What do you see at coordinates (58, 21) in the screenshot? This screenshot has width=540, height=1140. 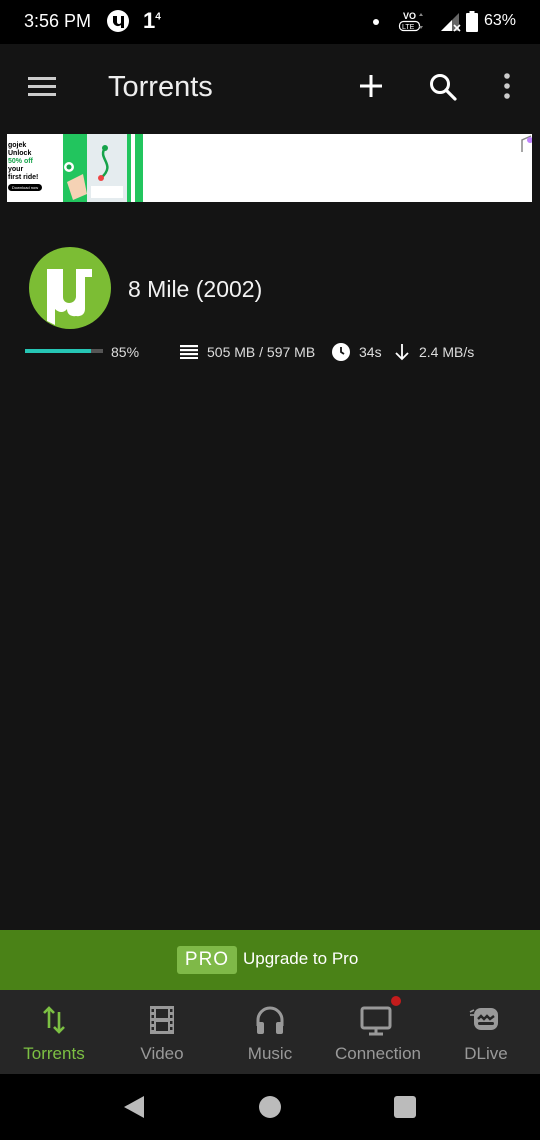 I see `status-time: 3:56 PM` at bounding box center [58, 21].